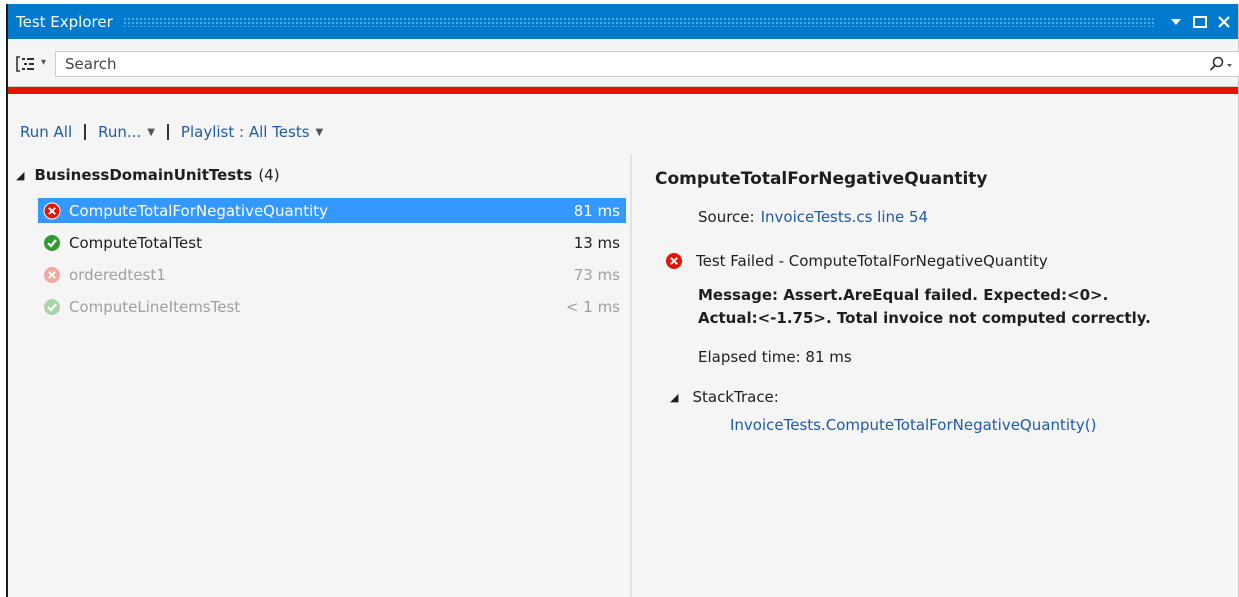 This screenshot has width=1239, height=597. I want to click on source-label: Source:, so click(726, 217).